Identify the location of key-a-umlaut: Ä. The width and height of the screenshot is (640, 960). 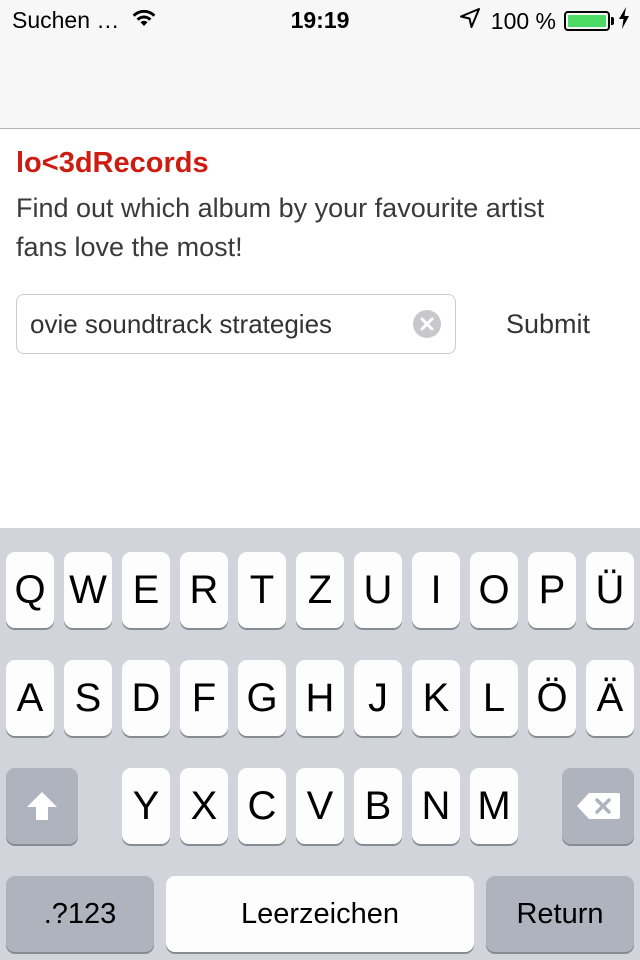
(610, 698).